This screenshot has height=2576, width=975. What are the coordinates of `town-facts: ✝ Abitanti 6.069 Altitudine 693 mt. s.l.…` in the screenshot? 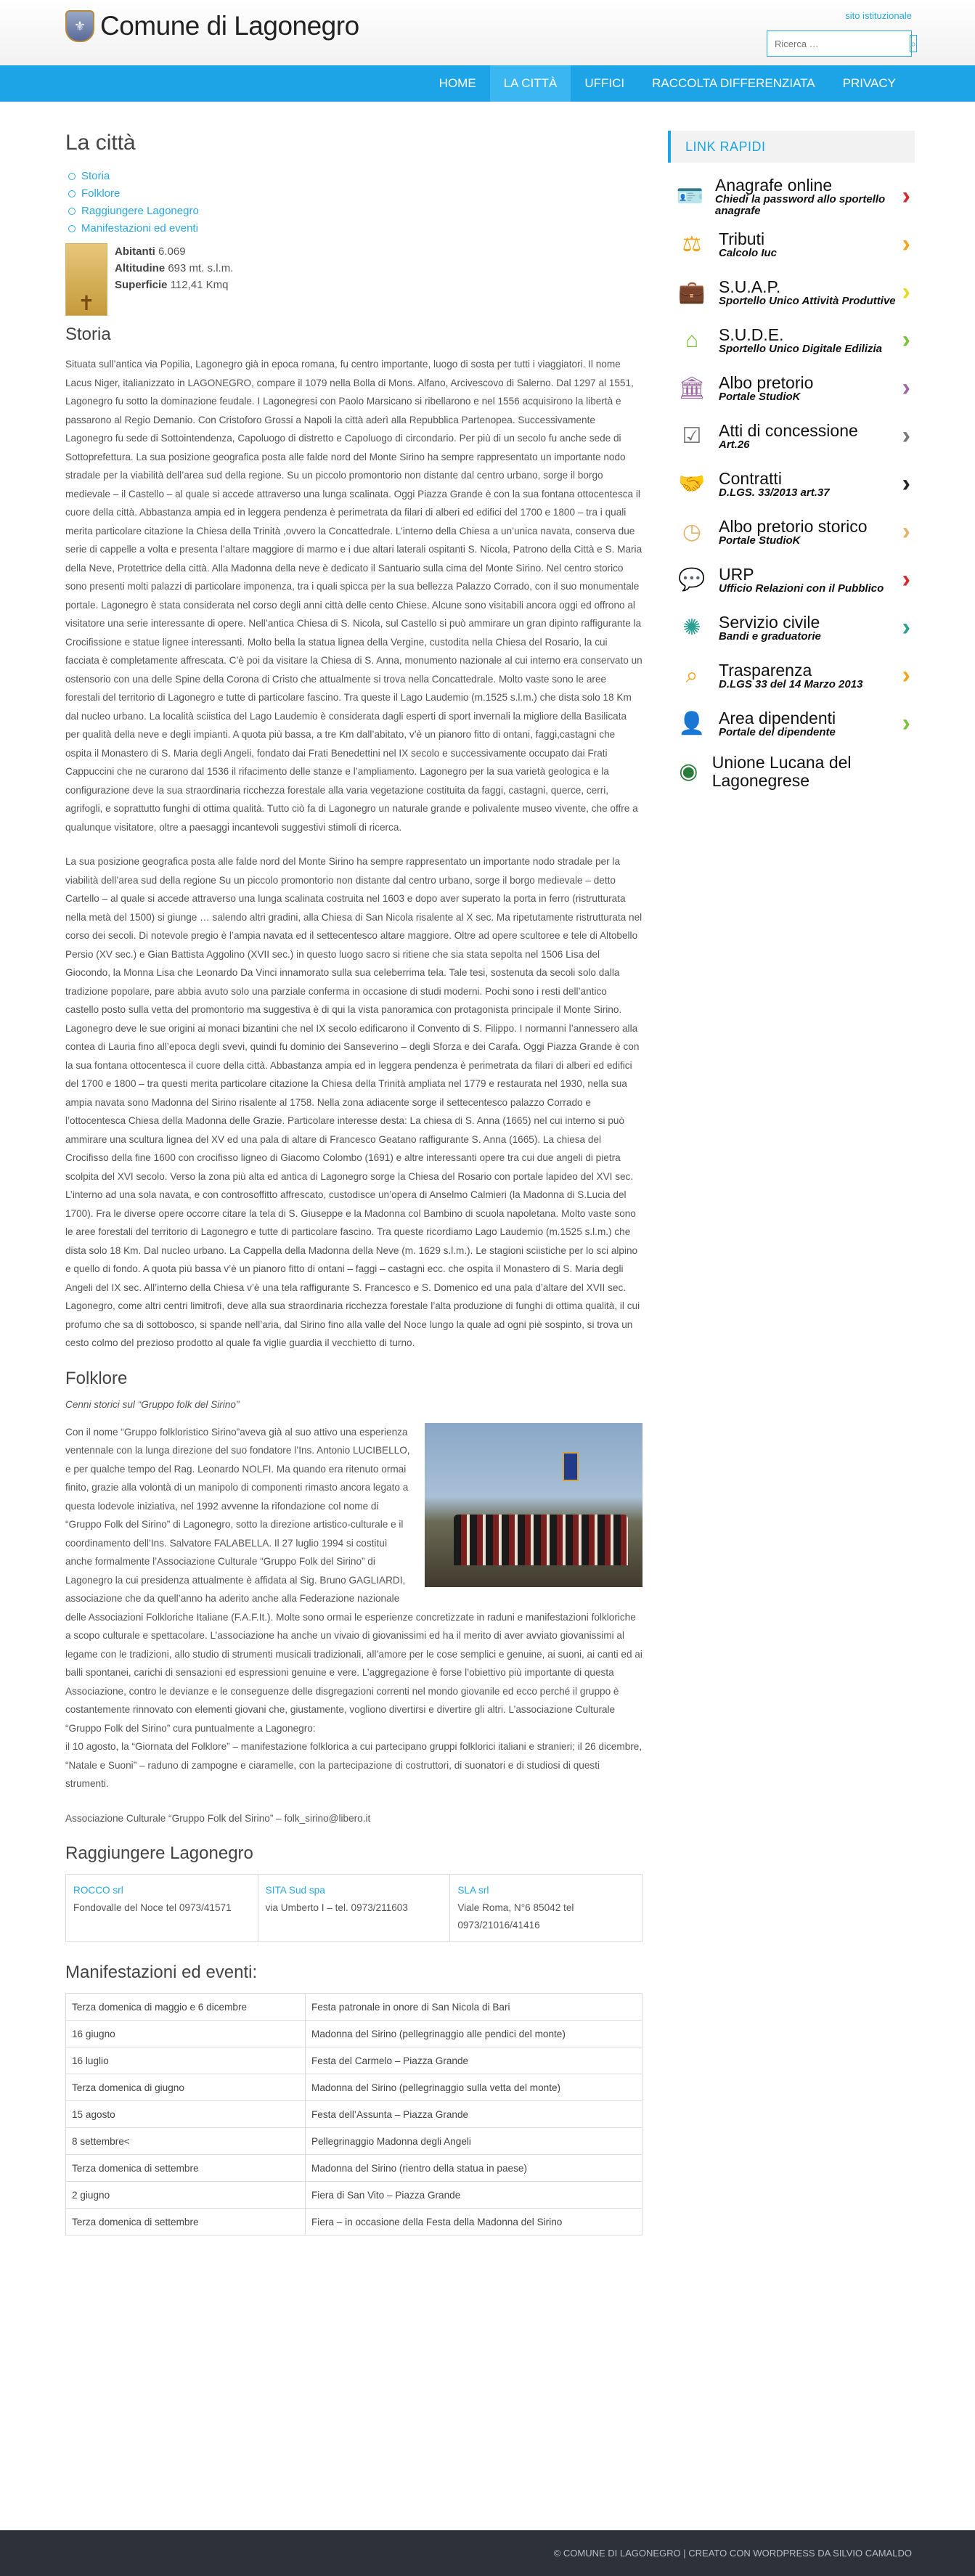 It's located at (353, 279).